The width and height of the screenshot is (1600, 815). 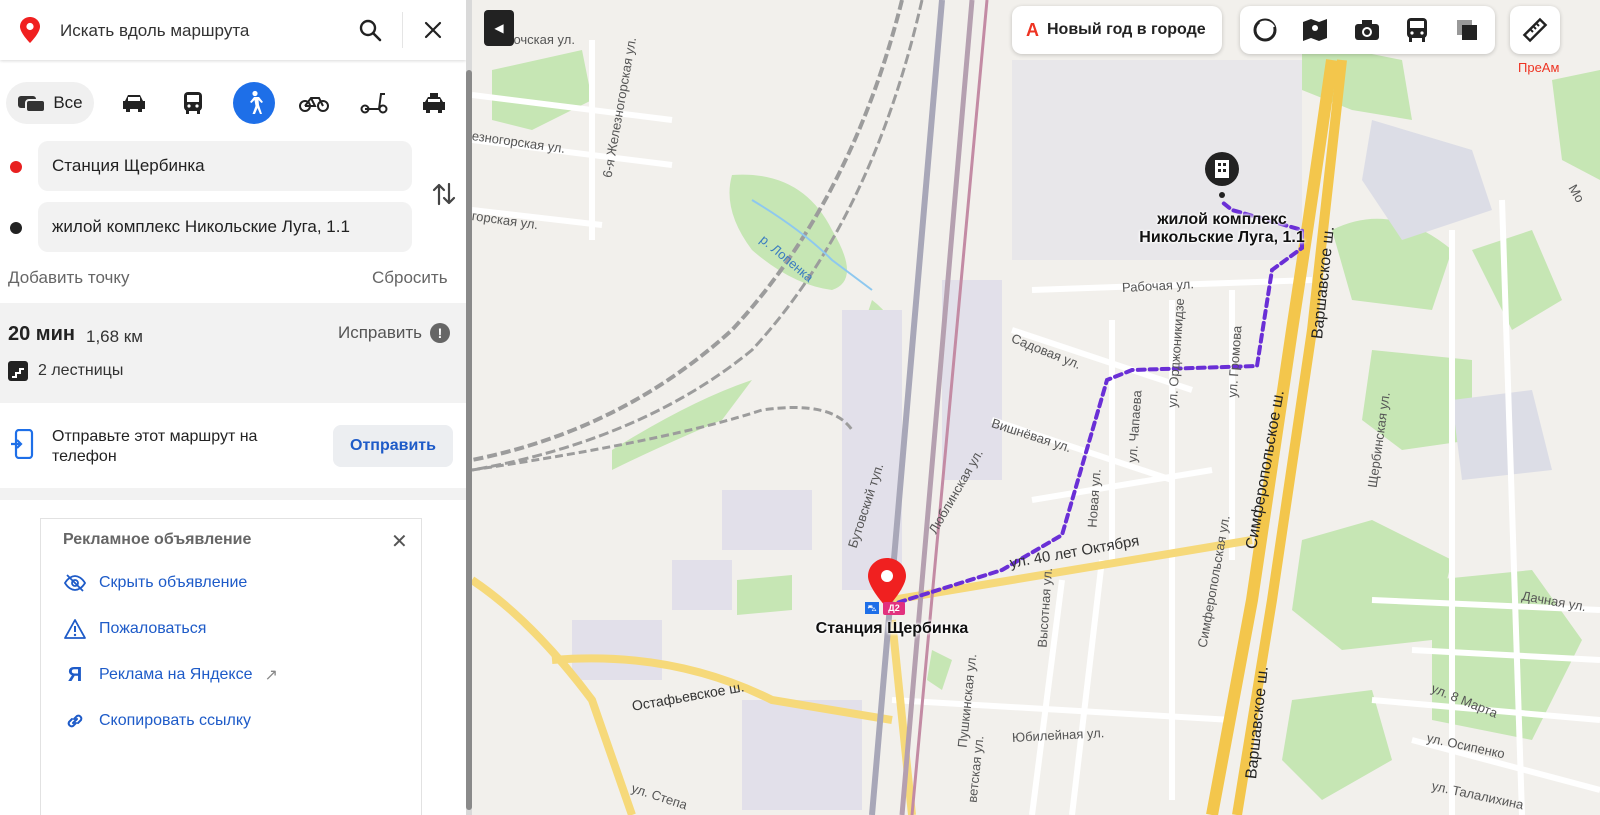 I want to click on promo-label: Новый год в городе, so click(x=1126, y=29).